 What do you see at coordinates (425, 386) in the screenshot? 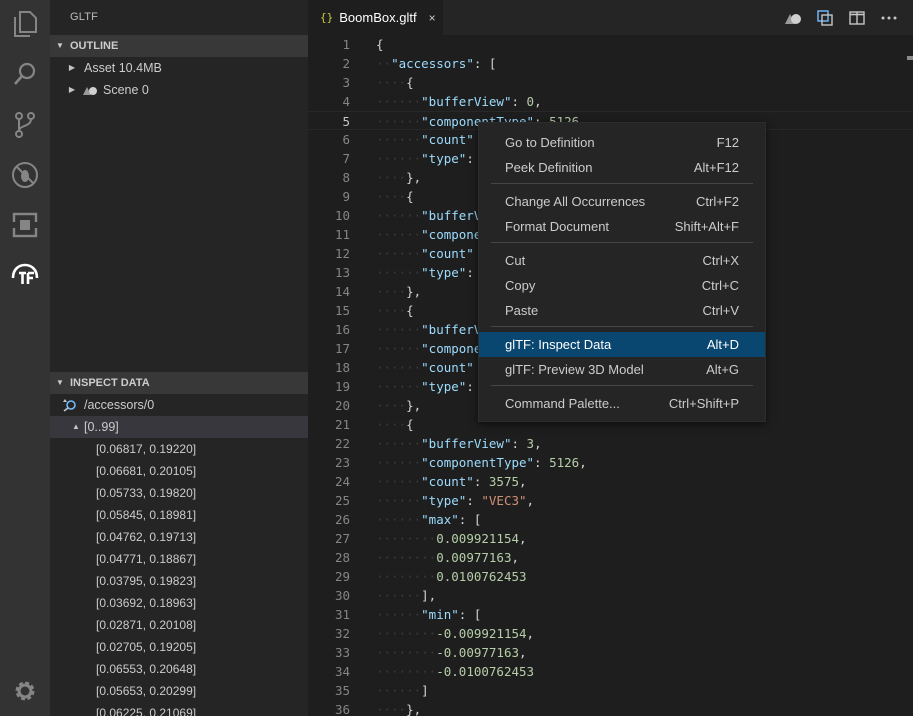
I see `code-text: ······"type":` at bounding box center [425, 386].